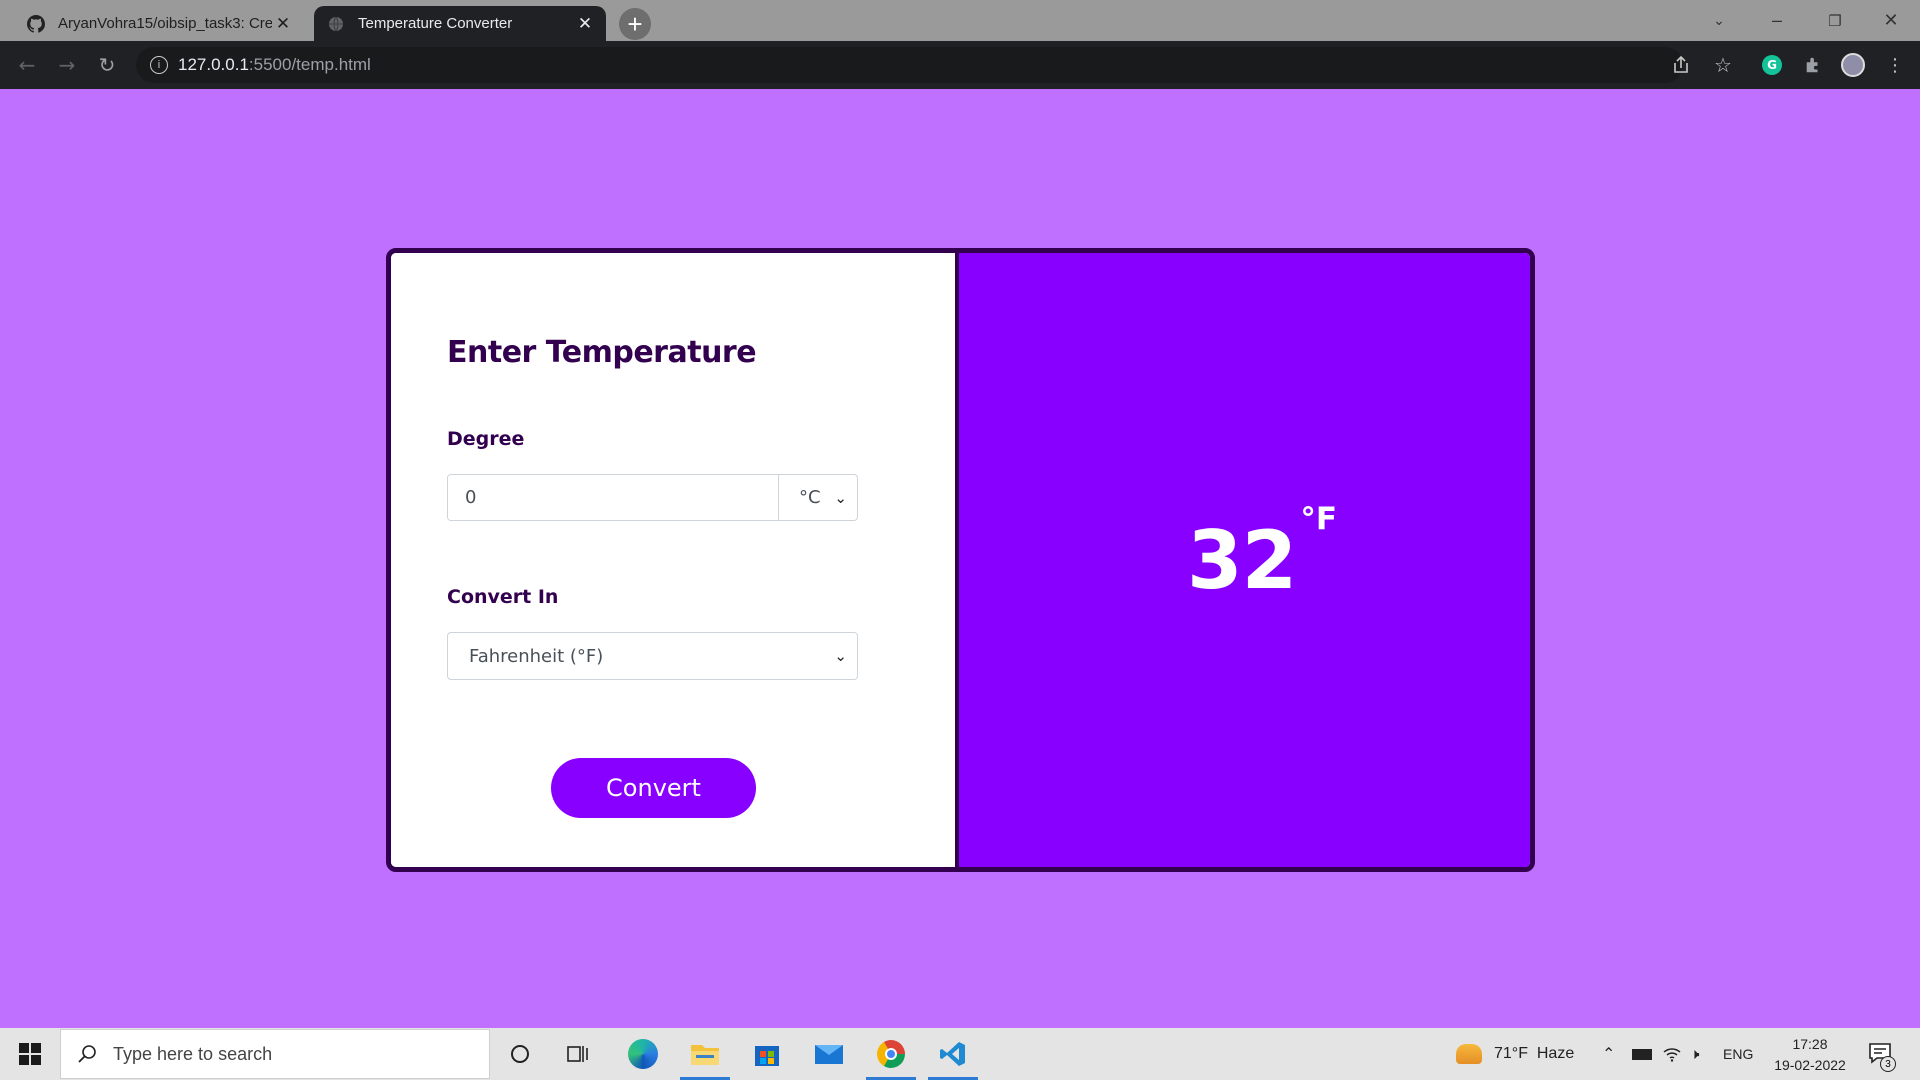 The width and height of the screenshot is (1920, 1080). I want to click on tab-temperature-converter: Temperature Converter ✕, so click(460, 23).